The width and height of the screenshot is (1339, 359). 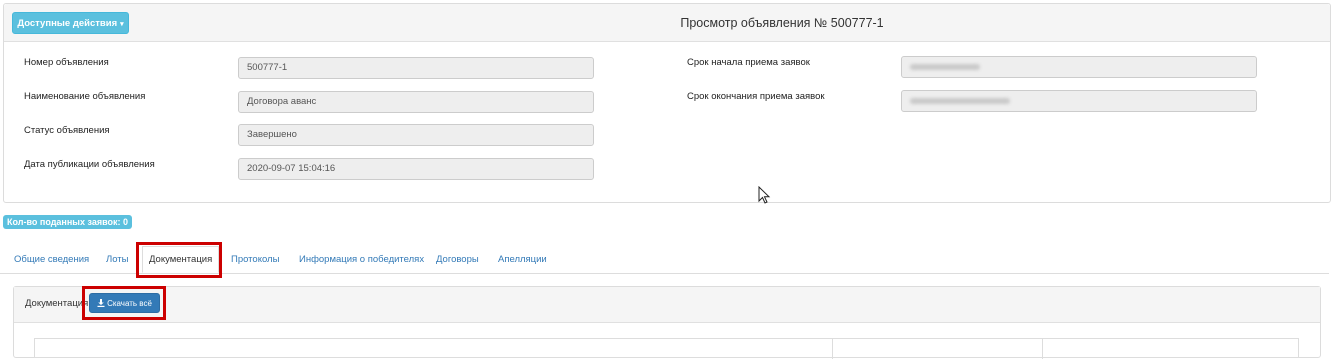 What do you see at coordinates (416, 169) in the screenshot?
I see `pubdate-field: 2020-09-07 15:04:16` at bounding box center [416, 169].